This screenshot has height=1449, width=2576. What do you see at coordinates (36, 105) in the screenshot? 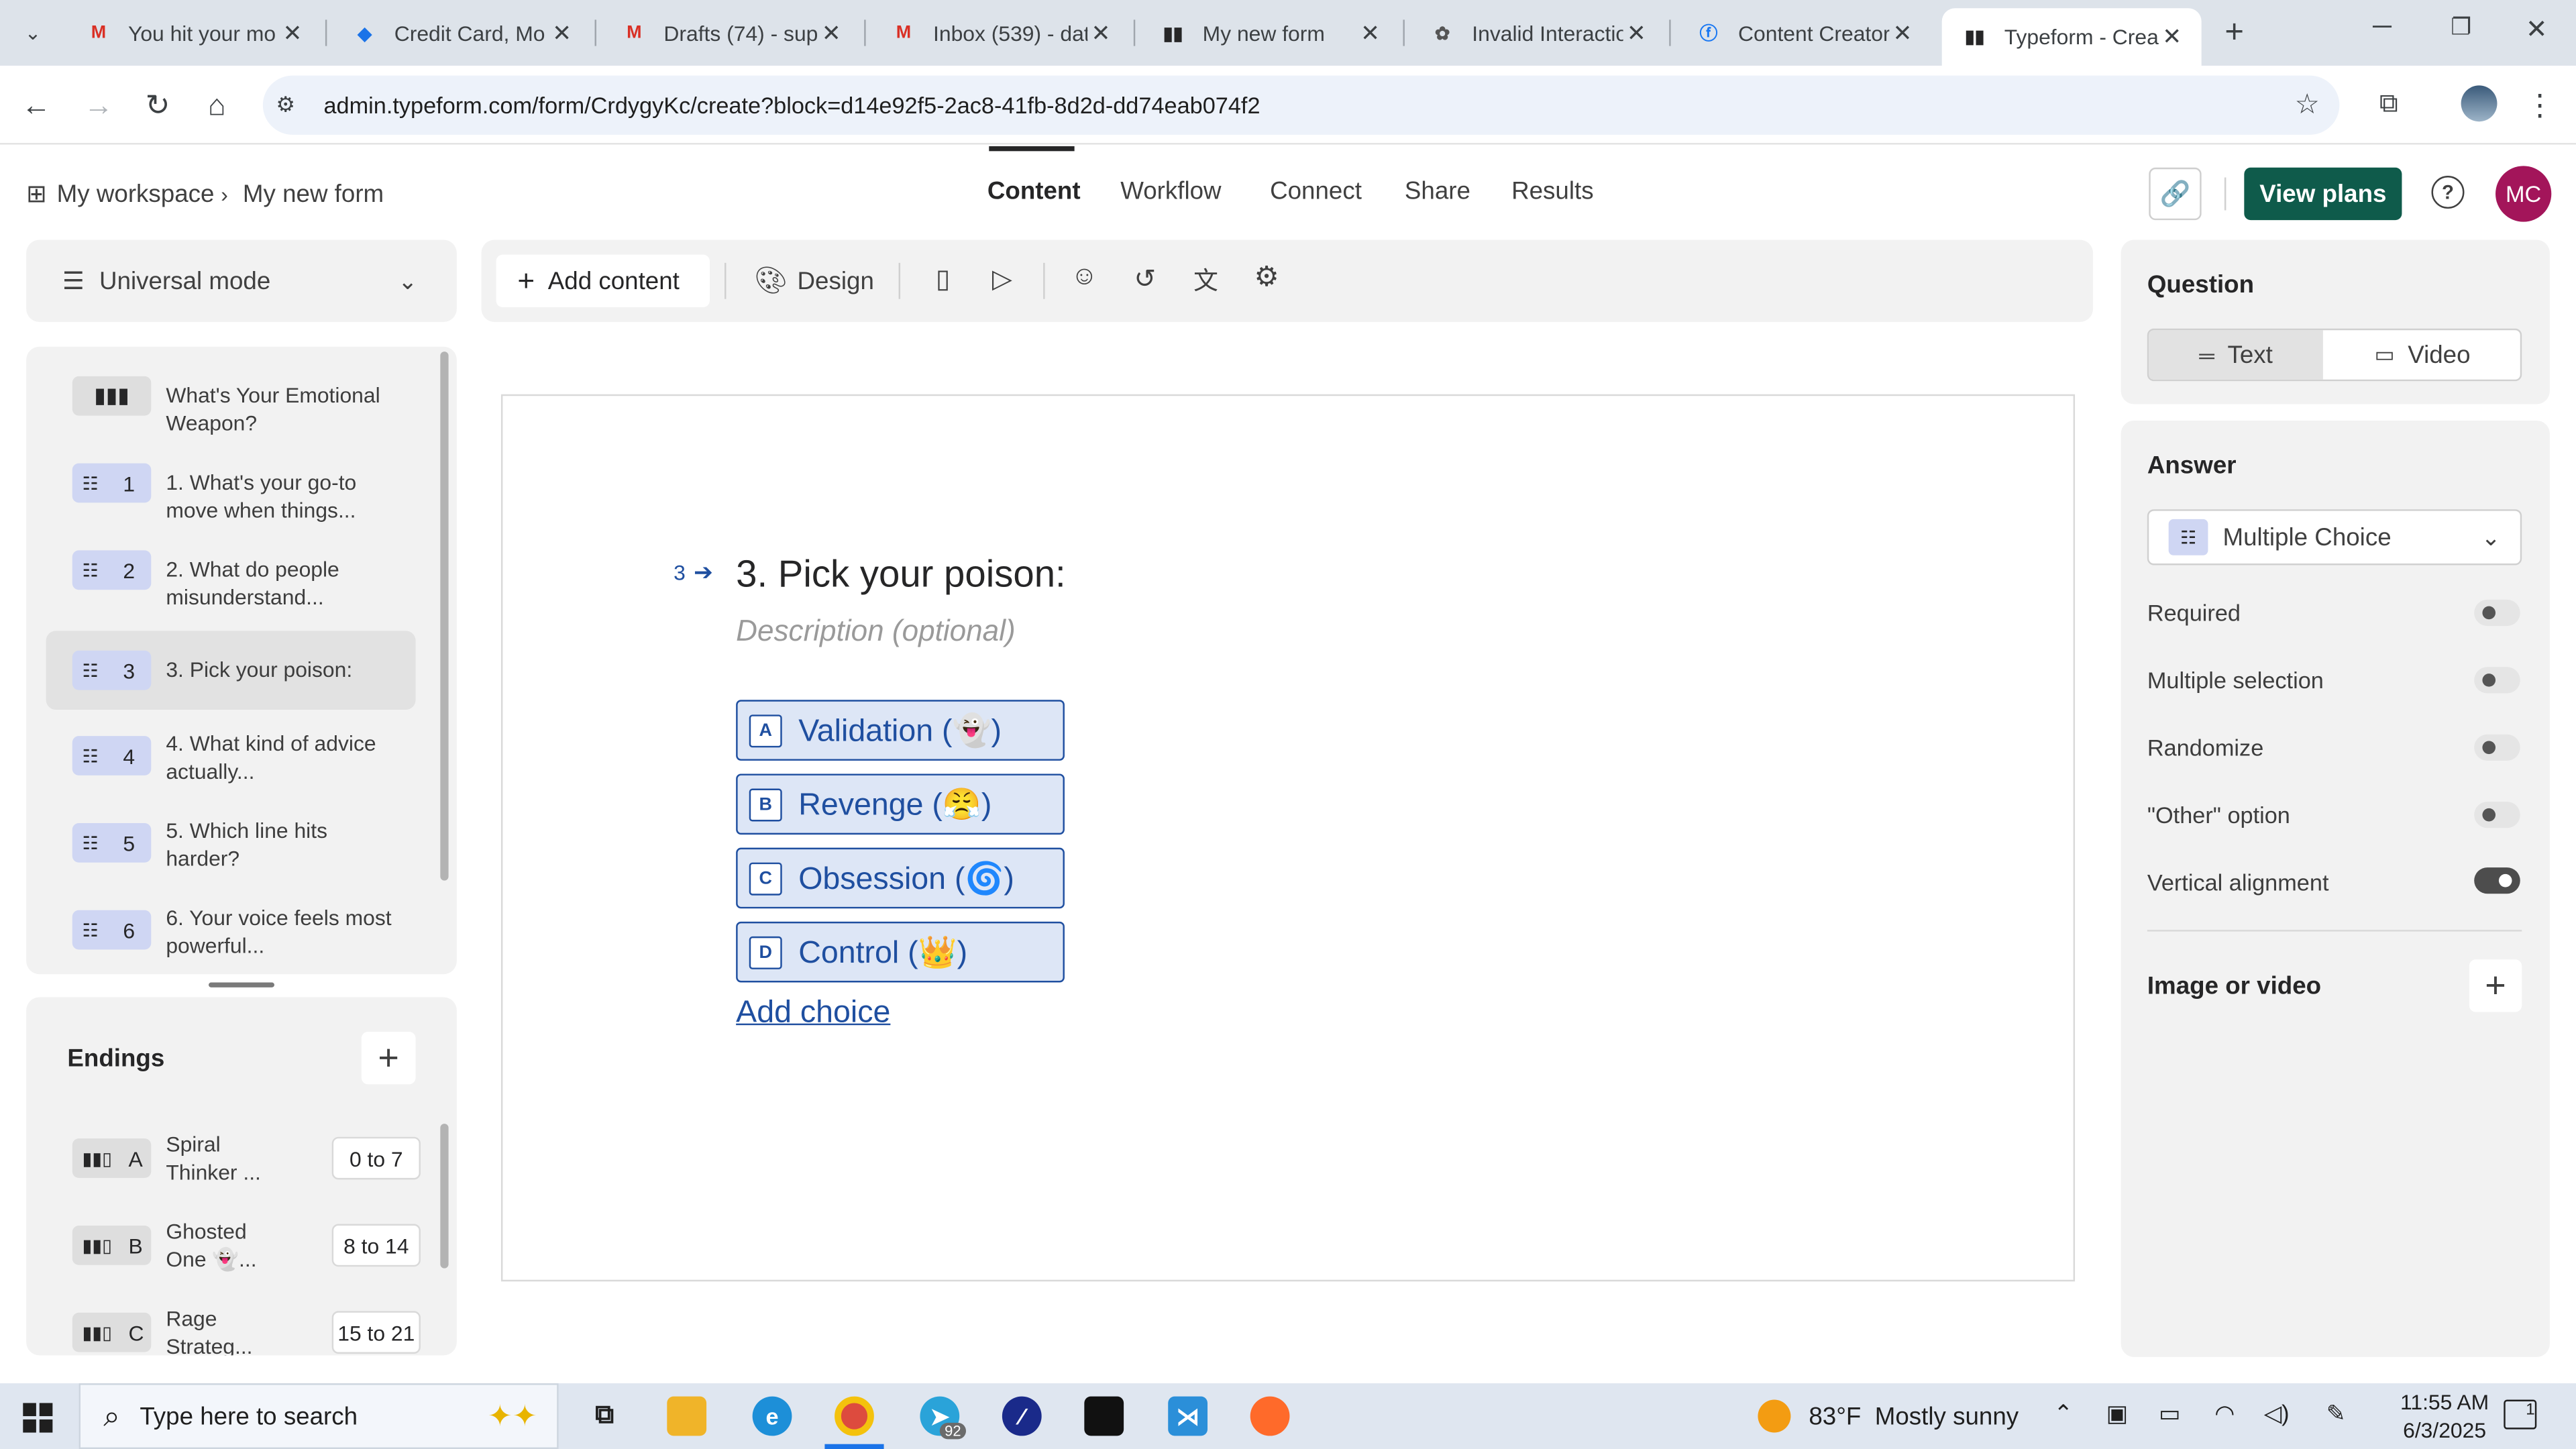
I see `back-icon: ←` at bounding box center [36, 105].